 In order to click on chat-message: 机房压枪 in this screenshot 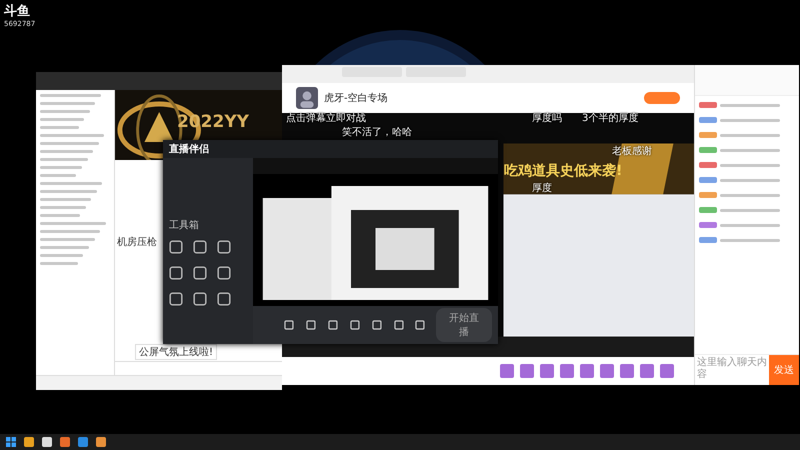, I will do `click(137, 242)`.